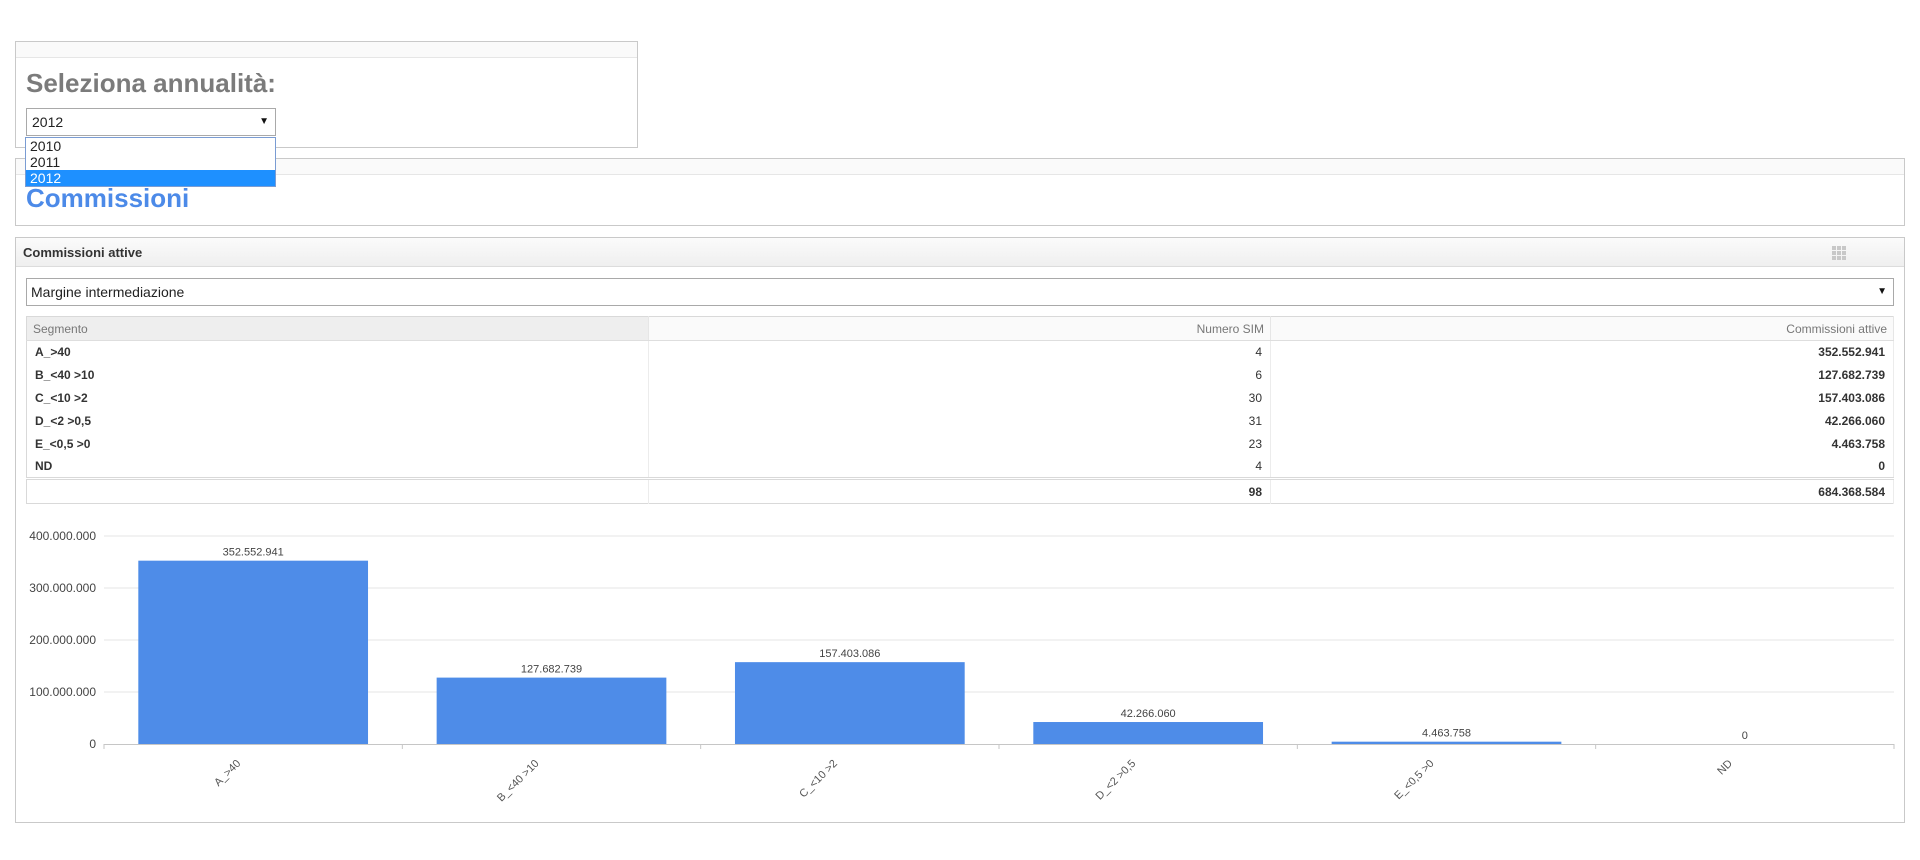 The image size is (1920, 860). I want to click on y-tick-label: 0, so click(92, 744).